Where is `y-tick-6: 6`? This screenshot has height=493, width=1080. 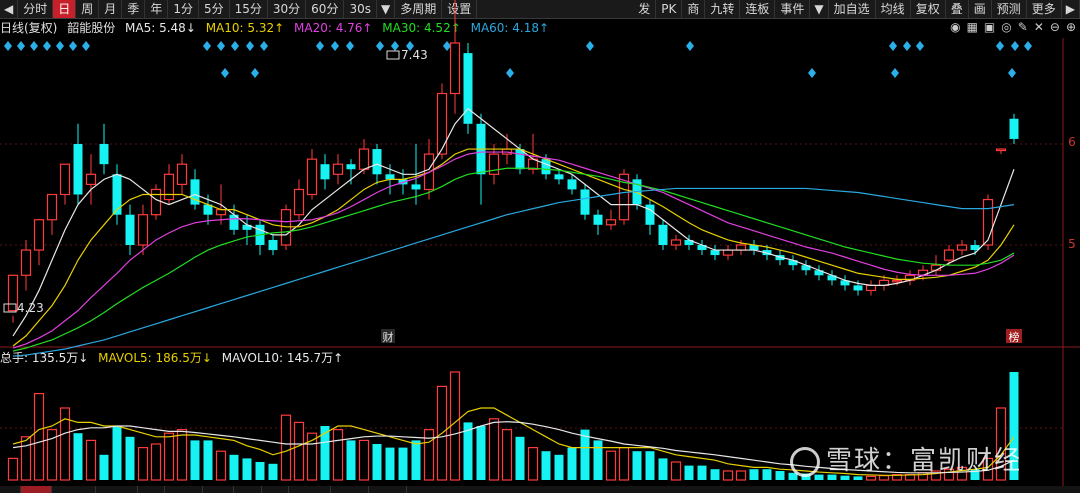
y-tick-6: 6 is located at coordinates (1072, 142).